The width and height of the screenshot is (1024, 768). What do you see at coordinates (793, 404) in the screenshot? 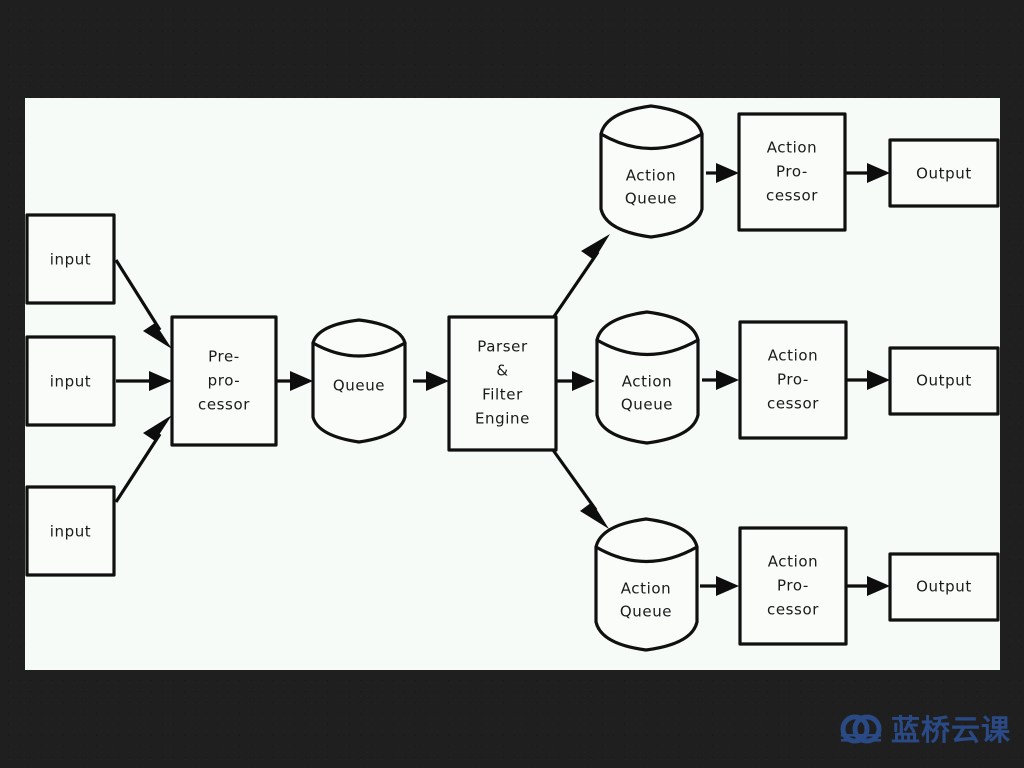
I see `node-action-processor-2-label-line-3: cessor` at bounding box center [793, 404].